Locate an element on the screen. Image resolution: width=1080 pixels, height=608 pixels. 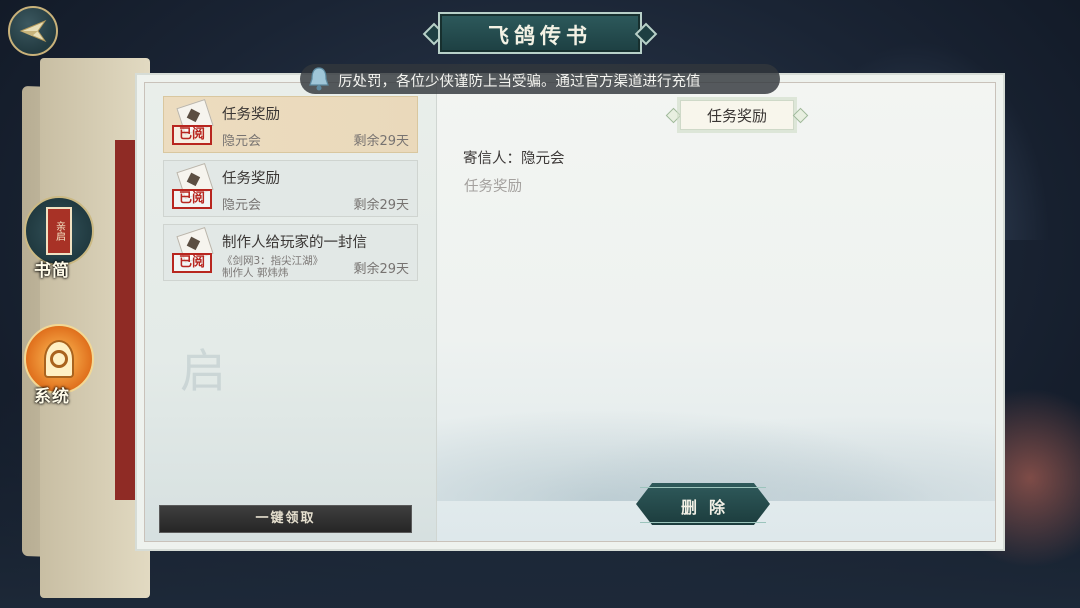
detail-body: 任务奖励 is located at coordinates (493, 187).